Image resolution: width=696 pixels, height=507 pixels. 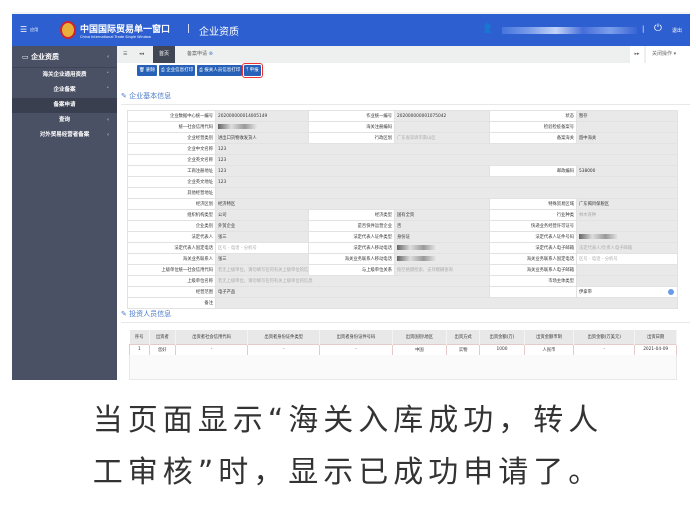 I want to click on form-row: 经济区划 经济特区 特殊贸易区域 广东揭目保税区, so click(x=402, y=204).